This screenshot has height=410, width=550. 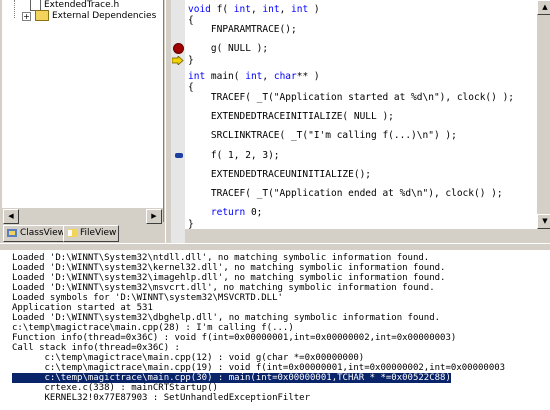 I want to click on code-line: void f( int, int, int ), so click(x=254, y=9).